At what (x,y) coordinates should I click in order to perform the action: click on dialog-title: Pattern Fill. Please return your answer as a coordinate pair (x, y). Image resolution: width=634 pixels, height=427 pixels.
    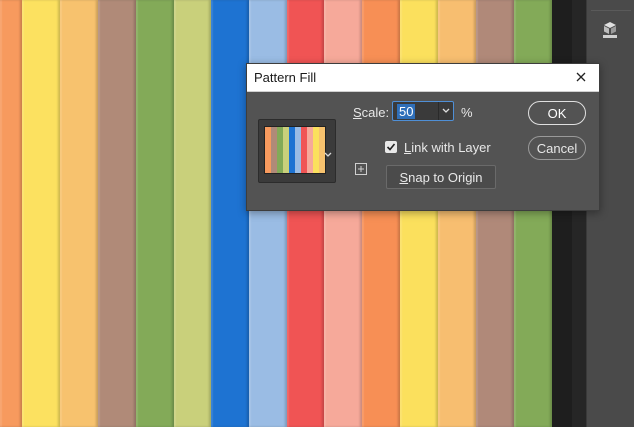
    Looking at the image, I should click on (285, 77).